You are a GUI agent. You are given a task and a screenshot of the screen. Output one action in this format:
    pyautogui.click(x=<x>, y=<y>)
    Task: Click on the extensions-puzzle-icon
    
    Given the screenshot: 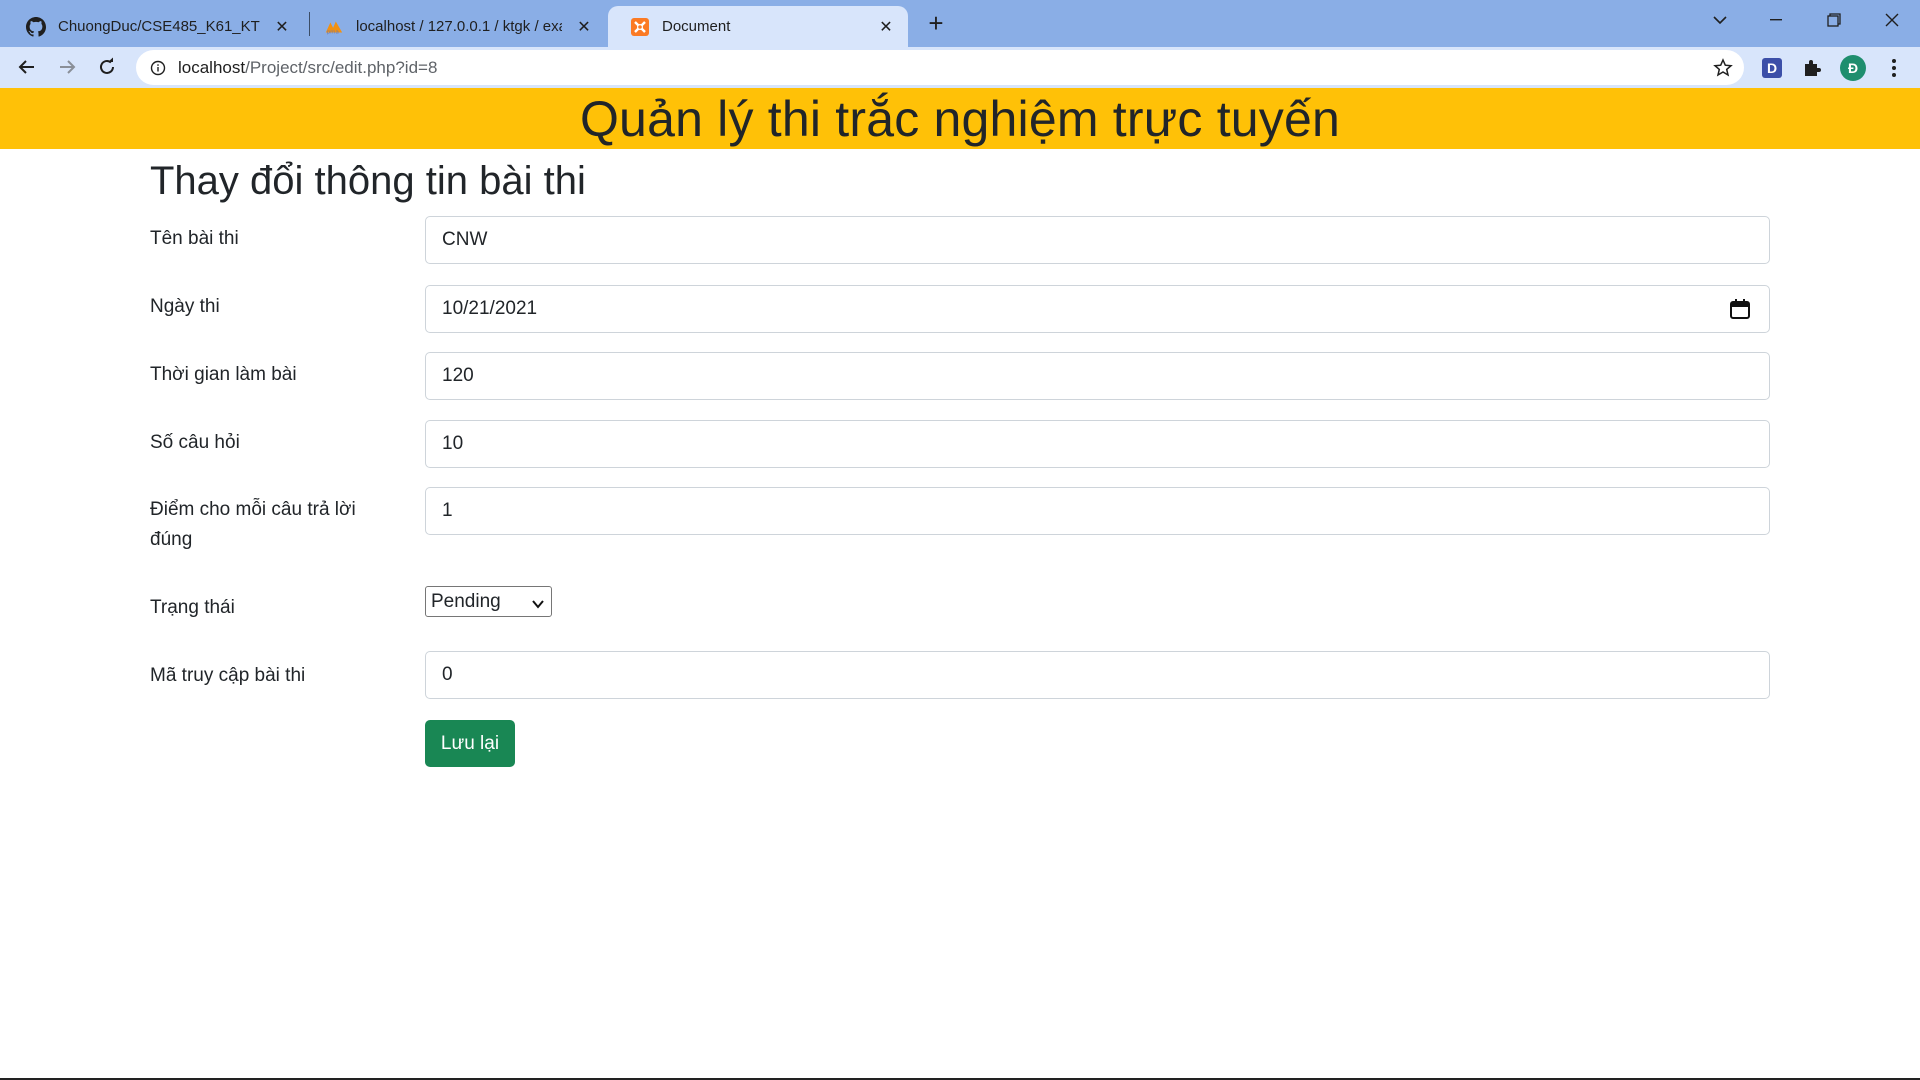 What is the action you would take?
    pyautogui.click(x=1812, y=68)
    